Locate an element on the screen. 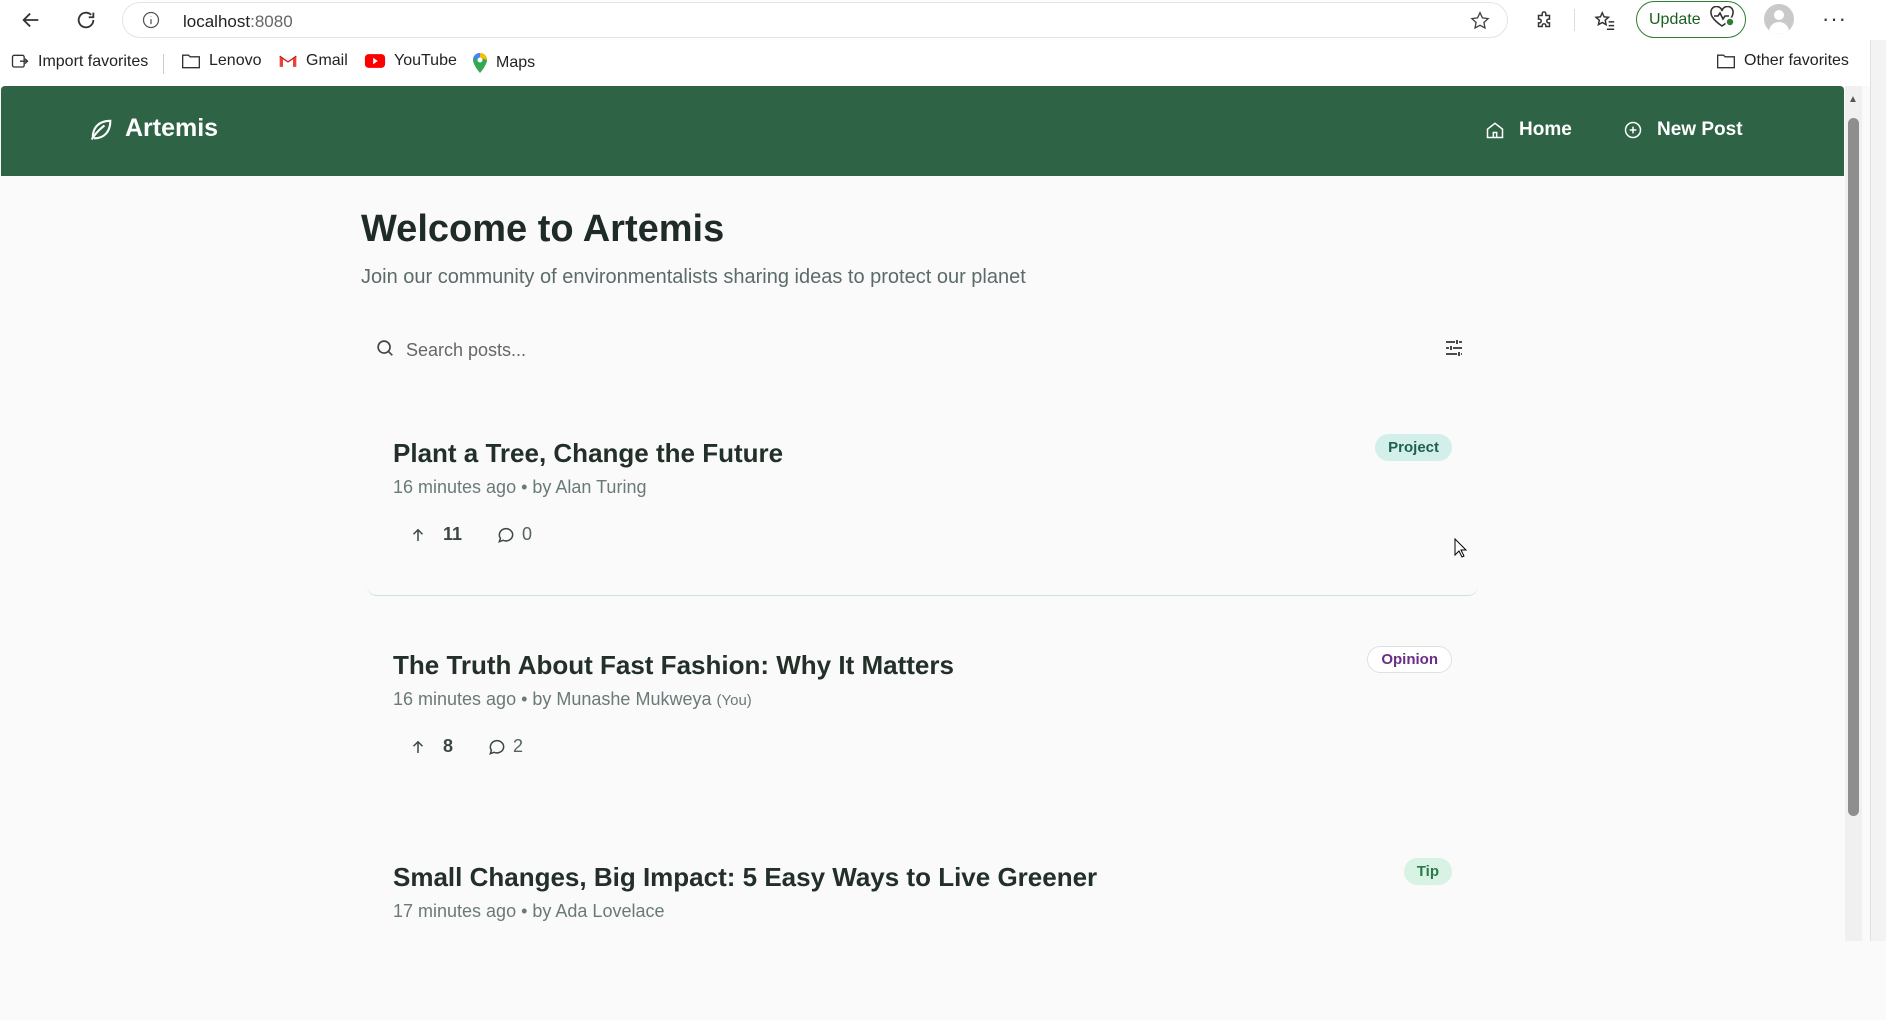  plus-circle-icon is located at coordinates (1633, 130).